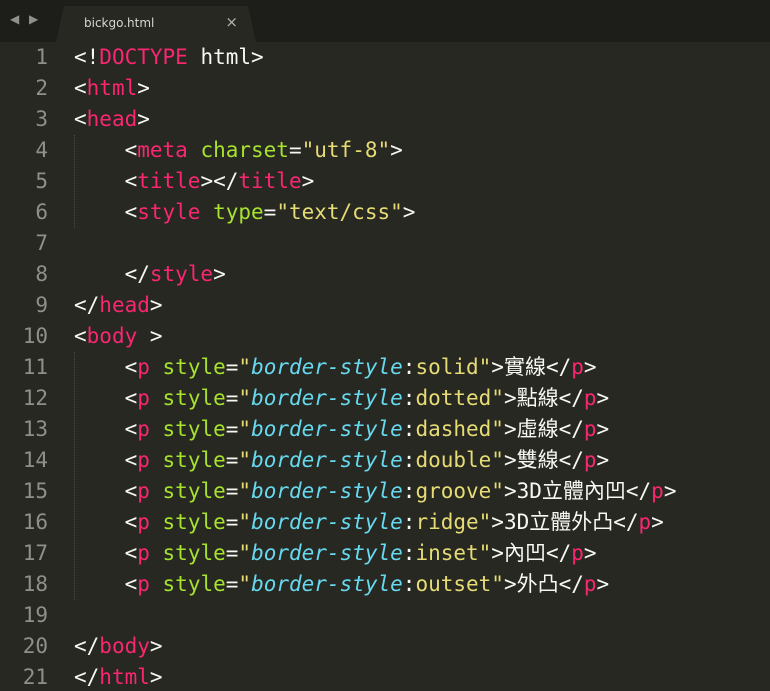 Image resolution: width=770 pixels, height=691 pixels. What do you see at coordinates (565, 522) in the screenshot?
I see `code-token: >3D立體外凸</` at bounding box center [565, 522].